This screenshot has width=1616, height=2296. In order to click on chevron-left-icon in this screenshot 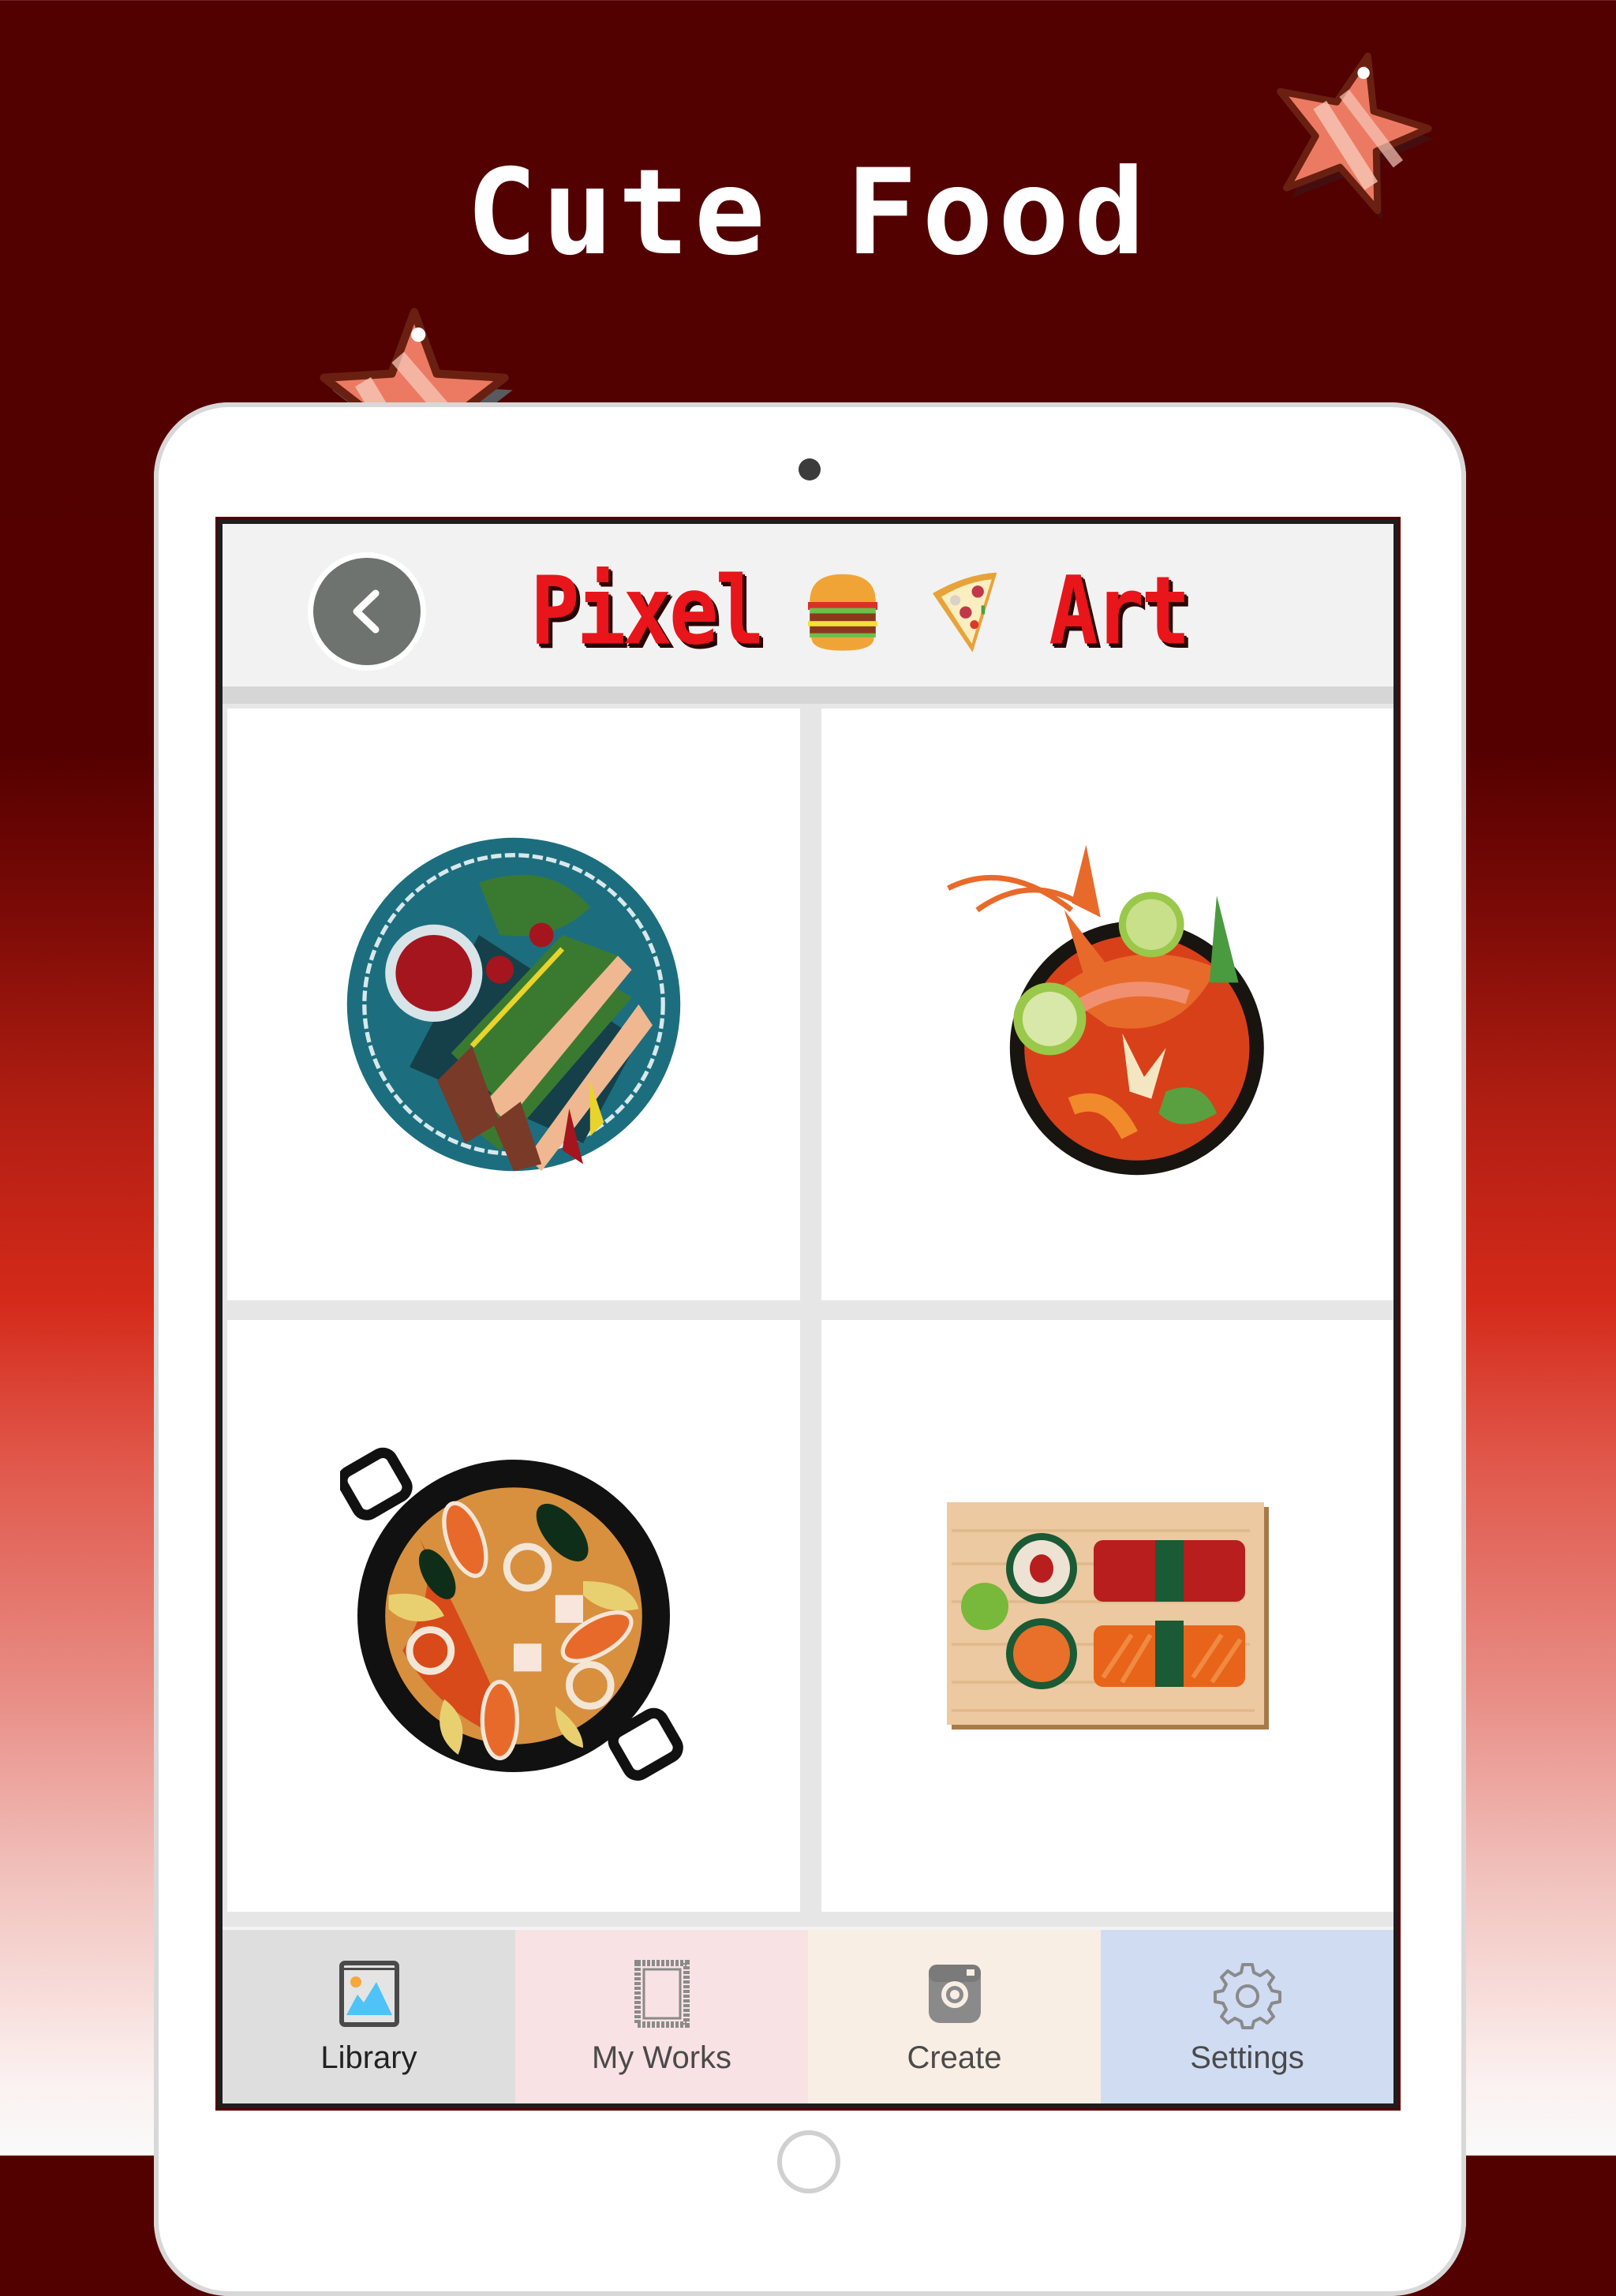, I will do `click(366, 611)`.